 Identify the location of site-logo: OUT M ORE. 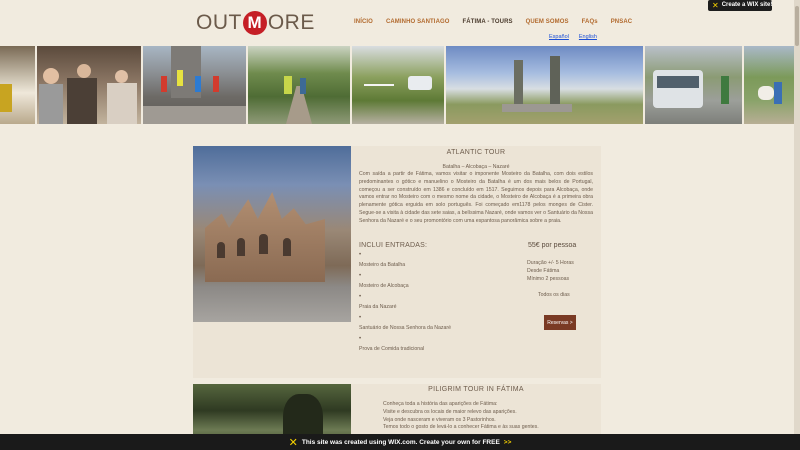
(255, 23).